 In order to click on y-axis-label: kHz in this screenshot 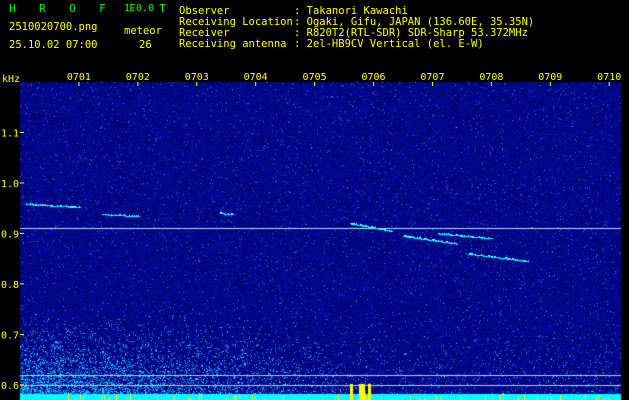, I will do `click(11, 79)`.